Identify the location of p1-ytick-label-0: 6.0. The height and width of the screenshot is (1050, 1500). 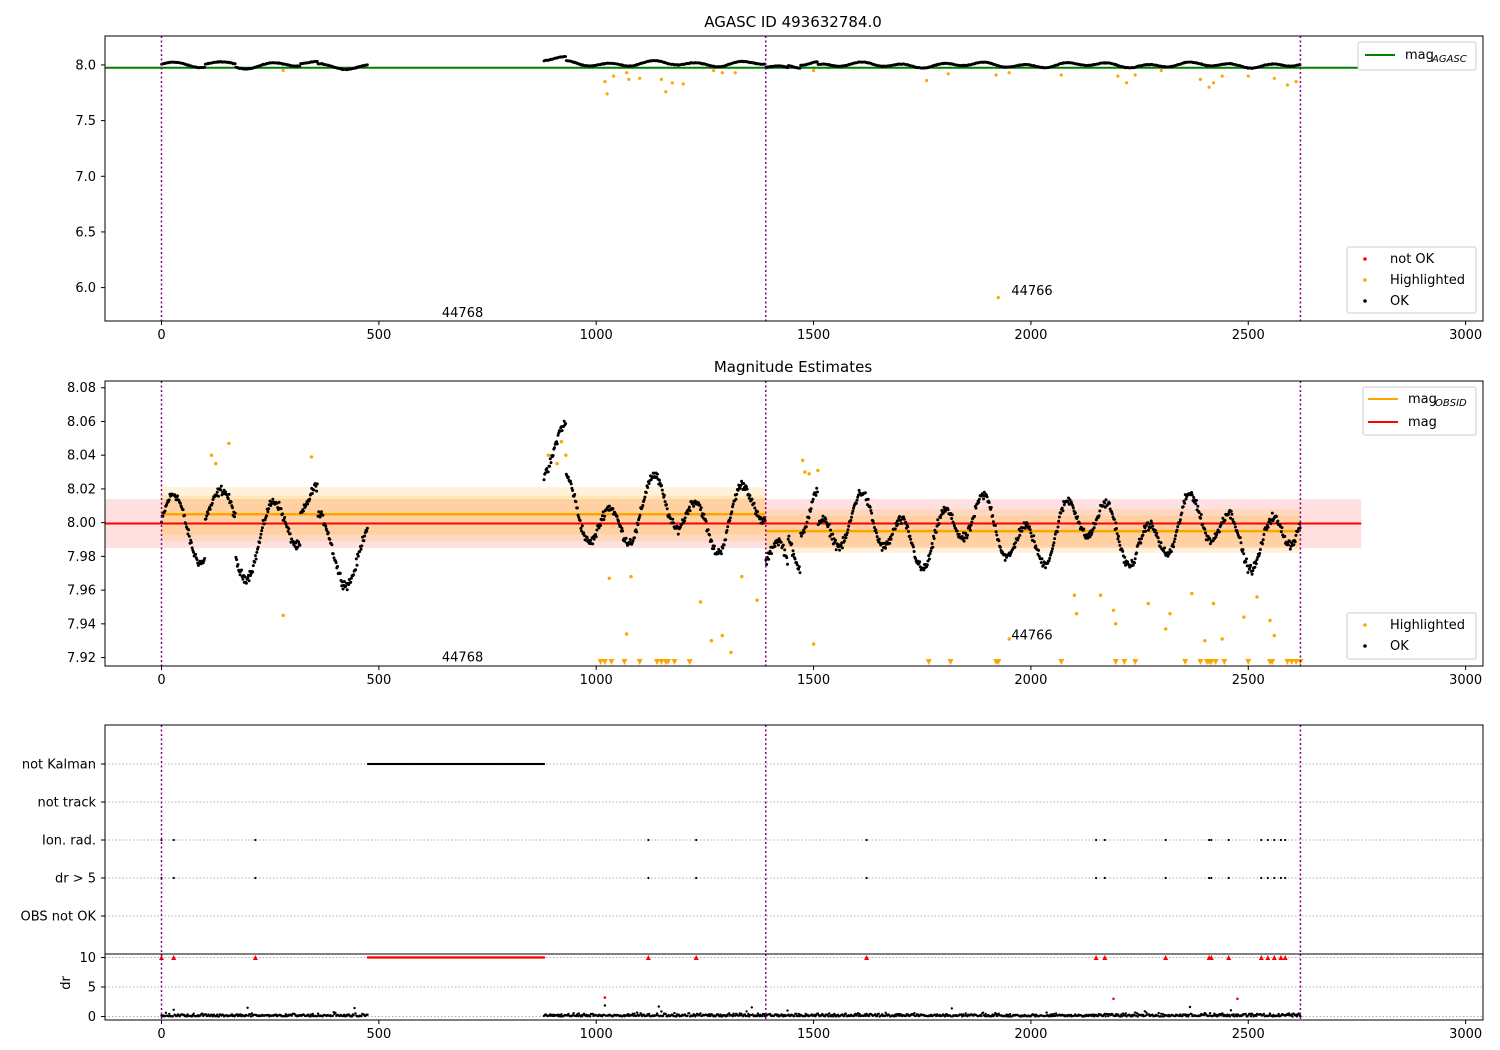
(85, 288).